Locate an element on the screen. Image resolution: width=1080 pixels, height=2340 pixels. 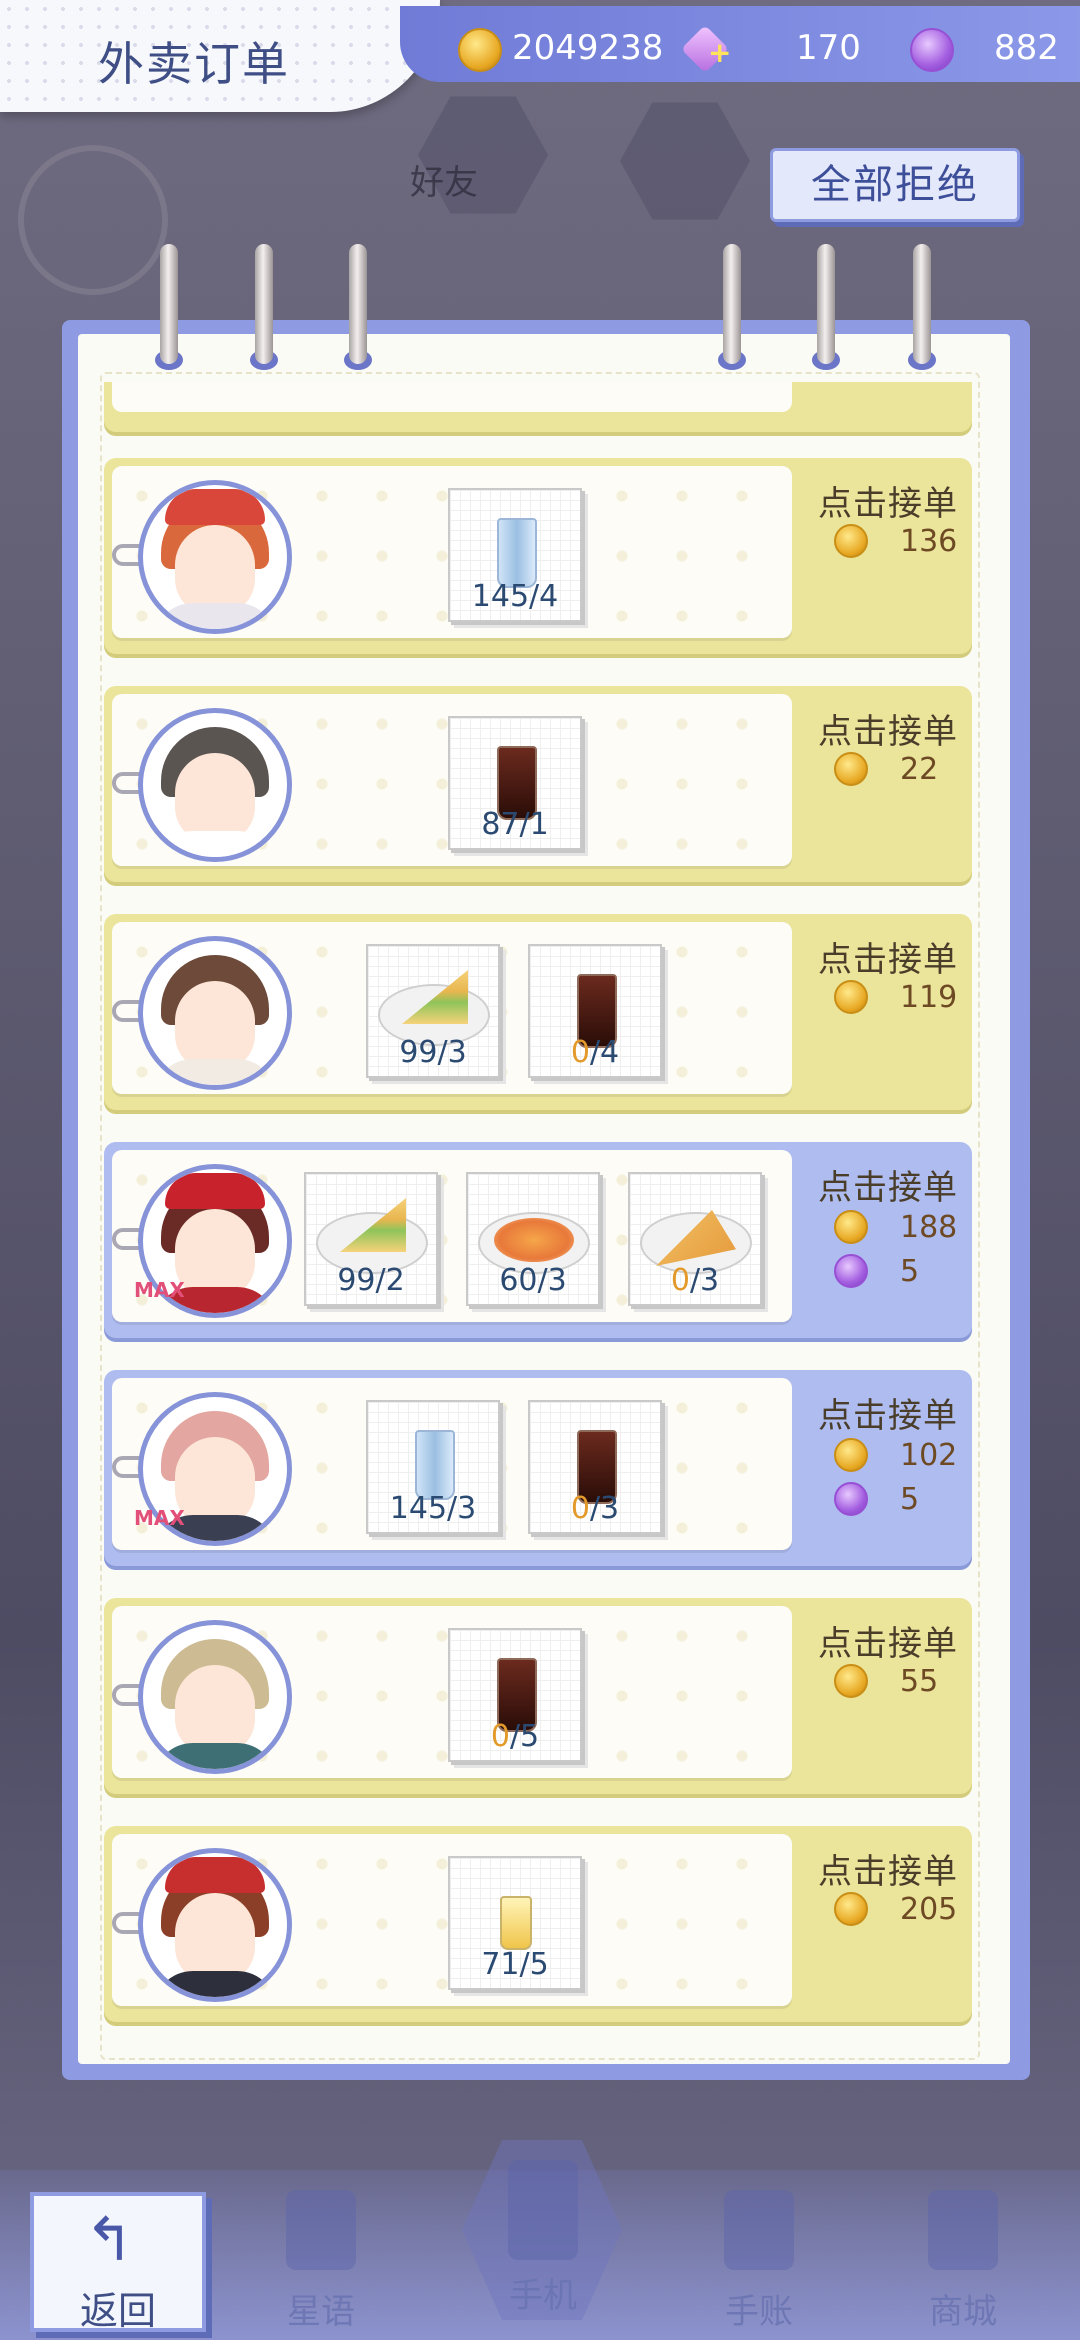
order-card: 99/3 0/4 点击接单 119 is located at coordinates (538, 1012).